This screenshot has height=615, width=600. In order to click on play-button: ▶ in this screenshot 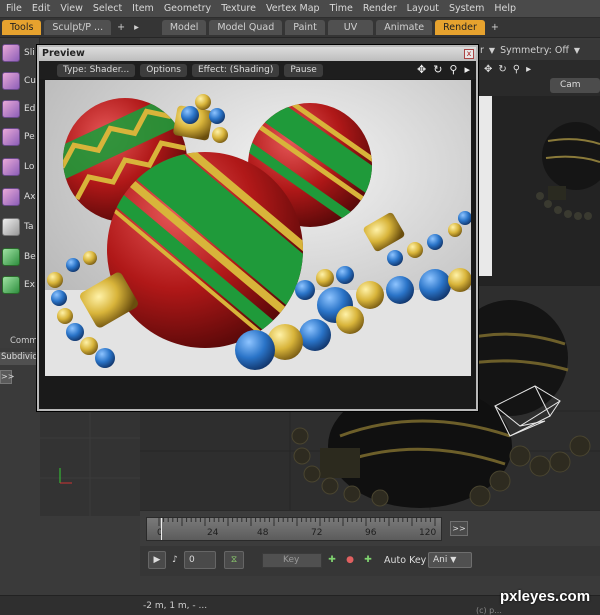, I will do `click(157, 560)`.